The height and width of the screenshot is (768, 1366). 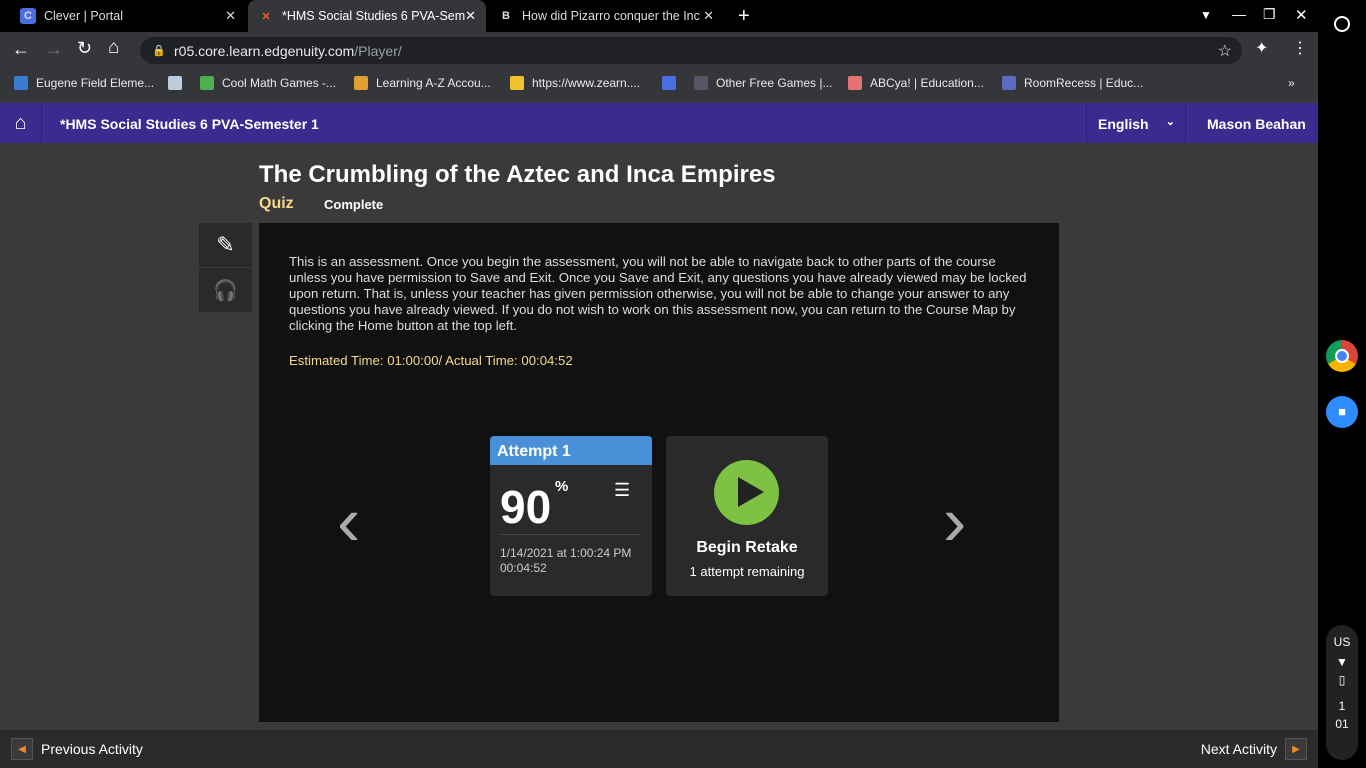 I want to click on edgenuity-icon: ✕, so click(x=266, y=16).